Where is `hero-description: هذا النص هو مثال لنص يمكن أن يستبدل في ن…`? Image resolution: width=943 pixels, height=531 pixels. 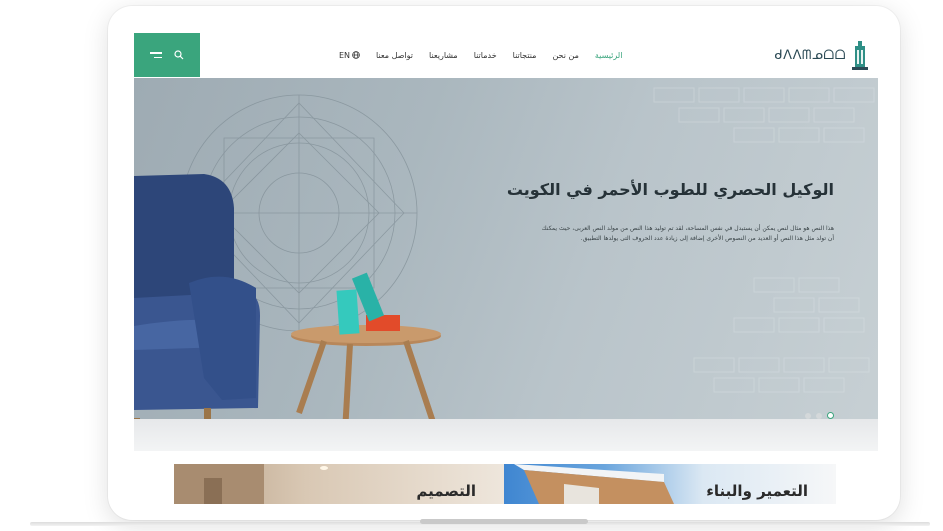
hero-description: هذا النص هو مثال لنص يمكن أن يستبدل في ن… is located at coordinates (687, 233).